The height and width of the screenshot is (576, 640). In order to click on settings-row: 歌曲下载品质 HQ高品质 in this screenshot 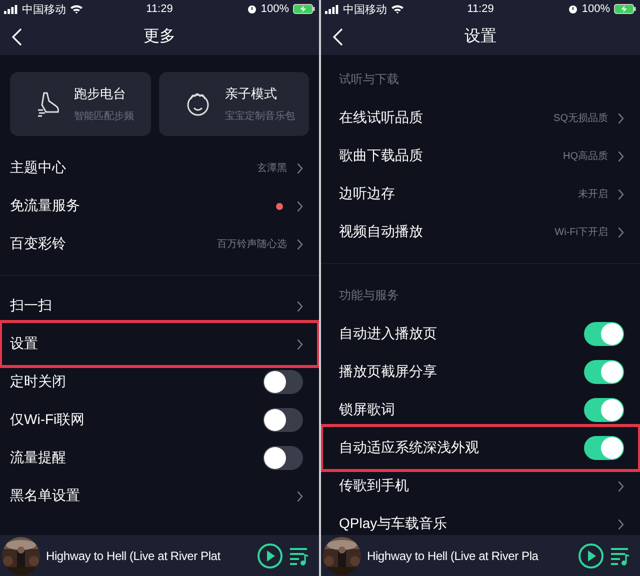, I will do `click(480, 156)`.